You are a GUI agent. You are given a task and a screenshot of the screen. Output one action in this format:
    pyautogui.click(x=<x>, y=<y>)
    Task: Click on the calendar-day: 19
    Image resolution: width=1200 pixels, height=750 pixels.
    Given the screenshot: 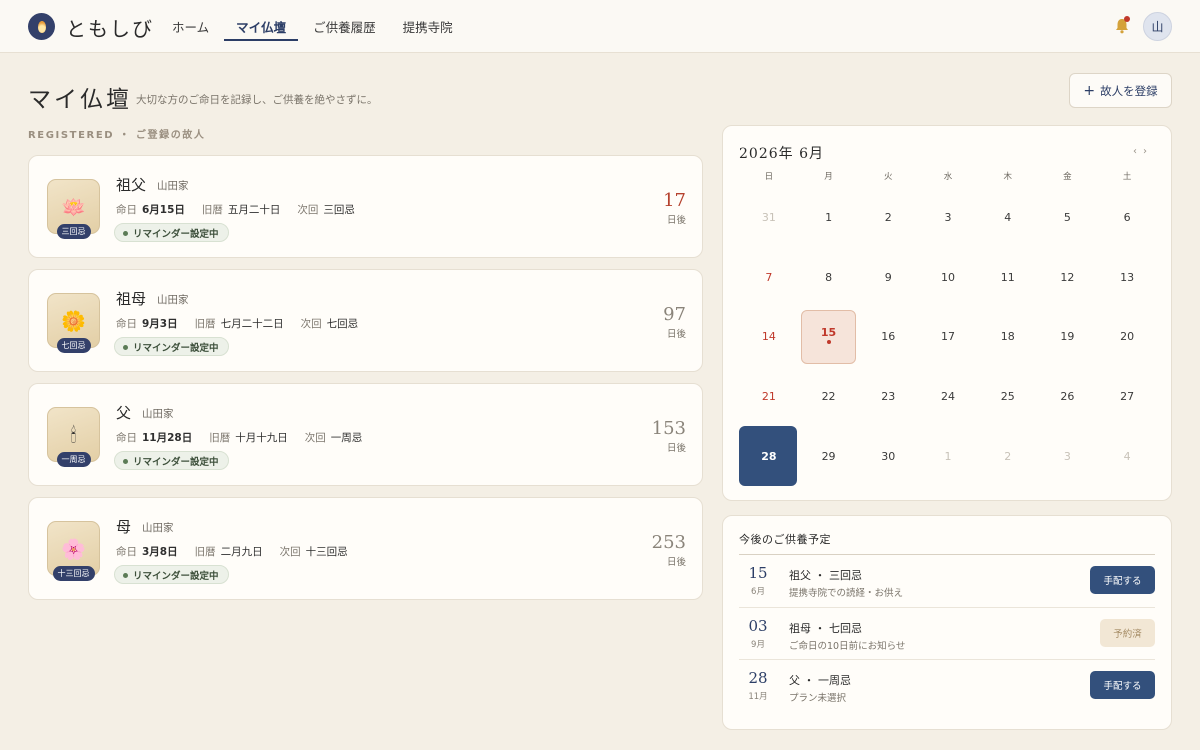 What is the action you would take?
    pyautogui.click(x=1068, y=337)
    